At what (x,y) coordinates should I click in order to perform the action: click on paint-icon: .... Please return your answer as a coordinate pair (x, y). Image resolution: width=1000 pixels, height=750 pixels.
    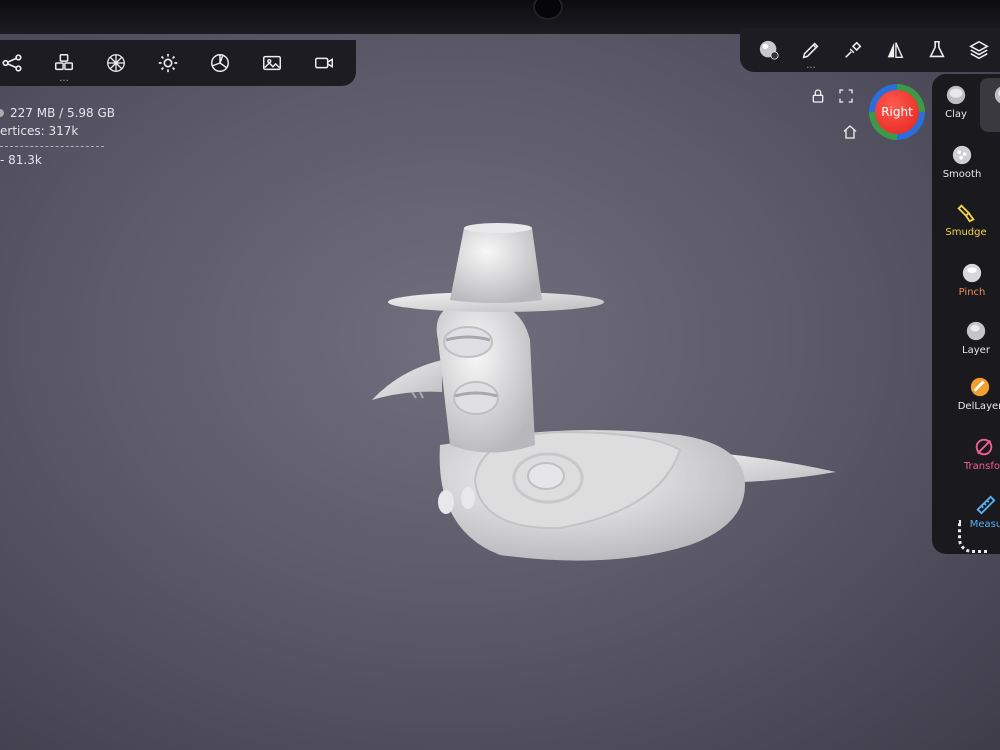
    Looking at the image, I should click on (811, 50).